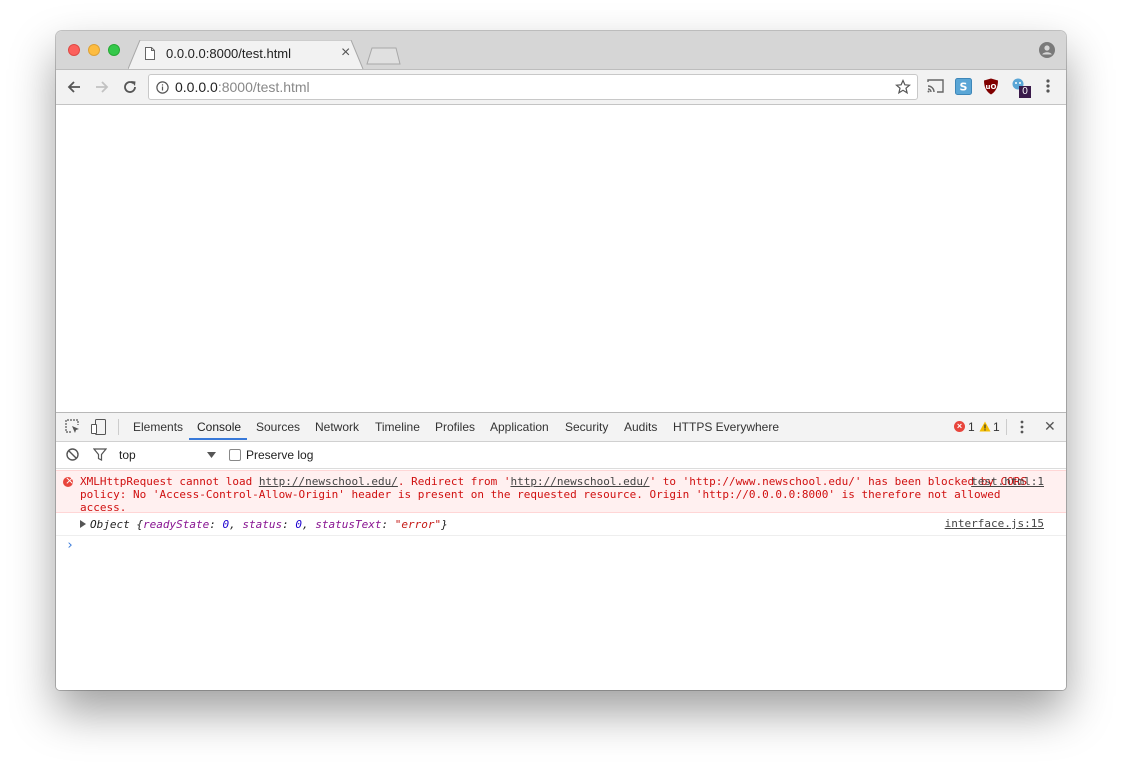  I want to click on tab-timeline: Timeline, so click(397, 427).